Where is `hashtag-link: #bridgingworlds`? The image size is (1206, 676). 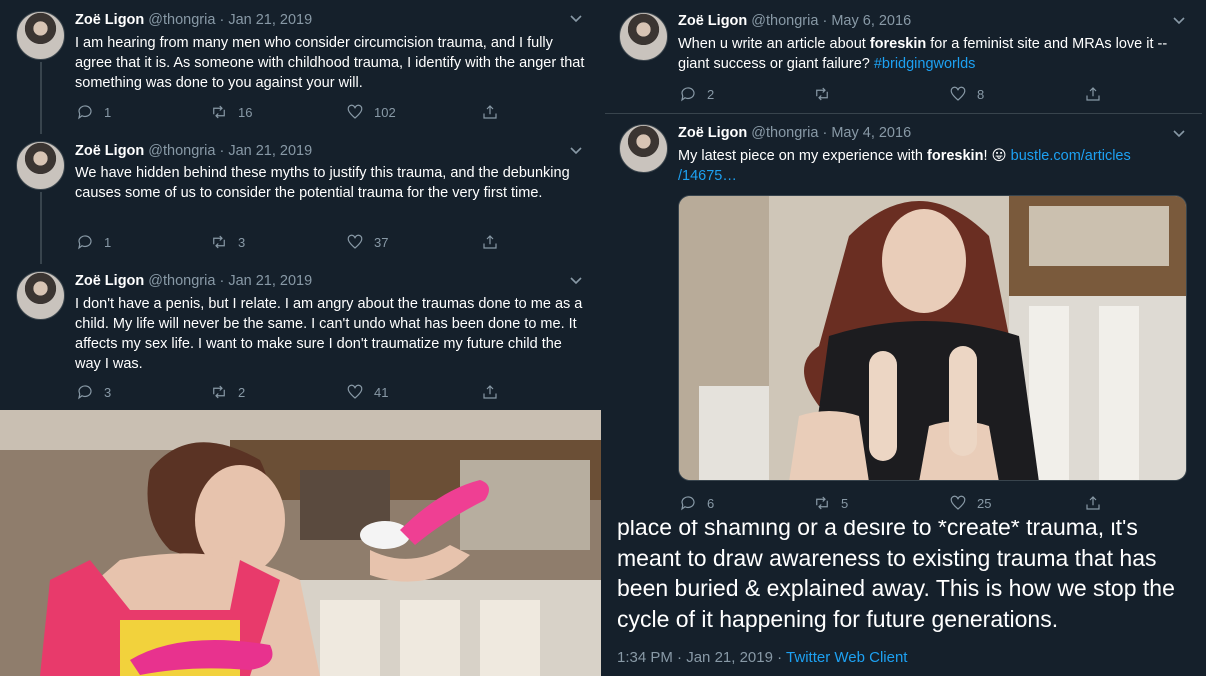 hashtag-link: #bridgingworlds is located at coordinates (925, 64).